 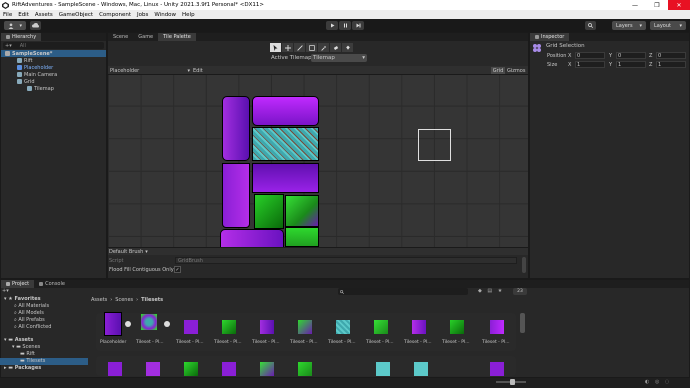 I want to click on menu-jobs: Jobs, so click(x=142, y=15).